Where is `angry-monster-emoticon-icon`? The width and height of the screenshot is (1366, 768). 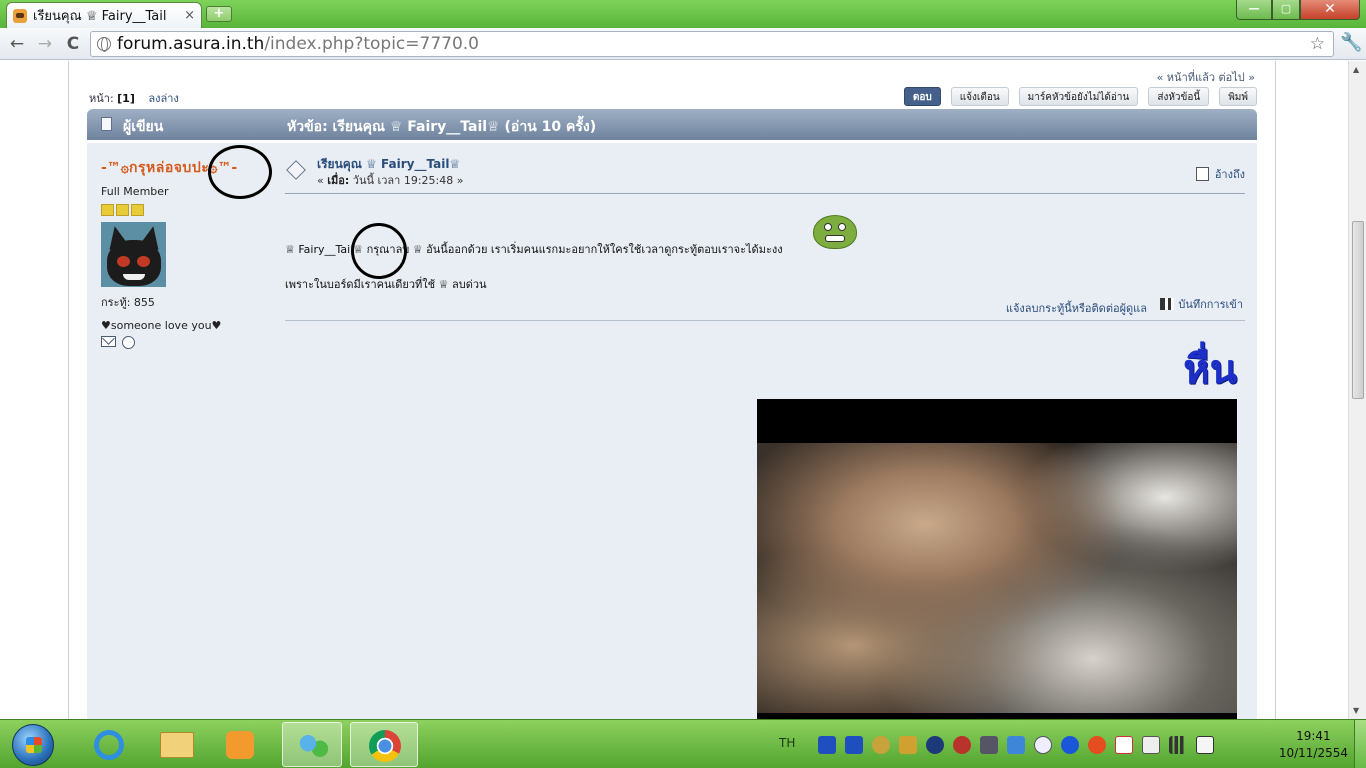
angry-monster-emoticon-icon is located at coordinates (835, 229).